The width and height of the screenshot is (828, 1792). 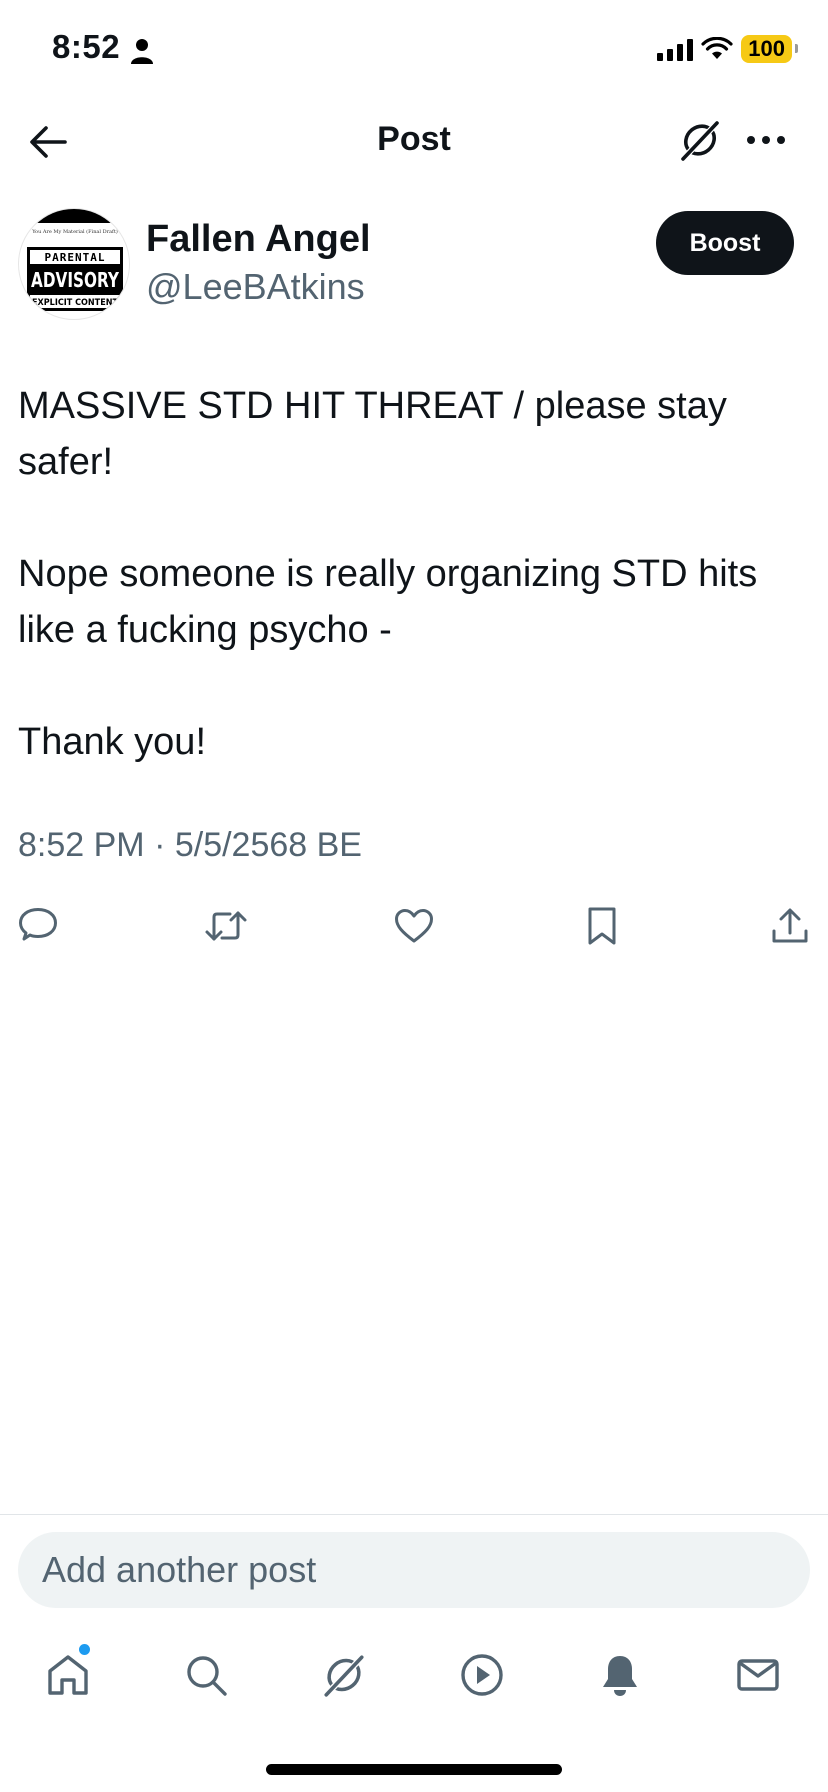 What do you see at coordinates (75, 280) in the screenshot?
I see `svg-text: ADVISORY` at bounding box center [75, 280].